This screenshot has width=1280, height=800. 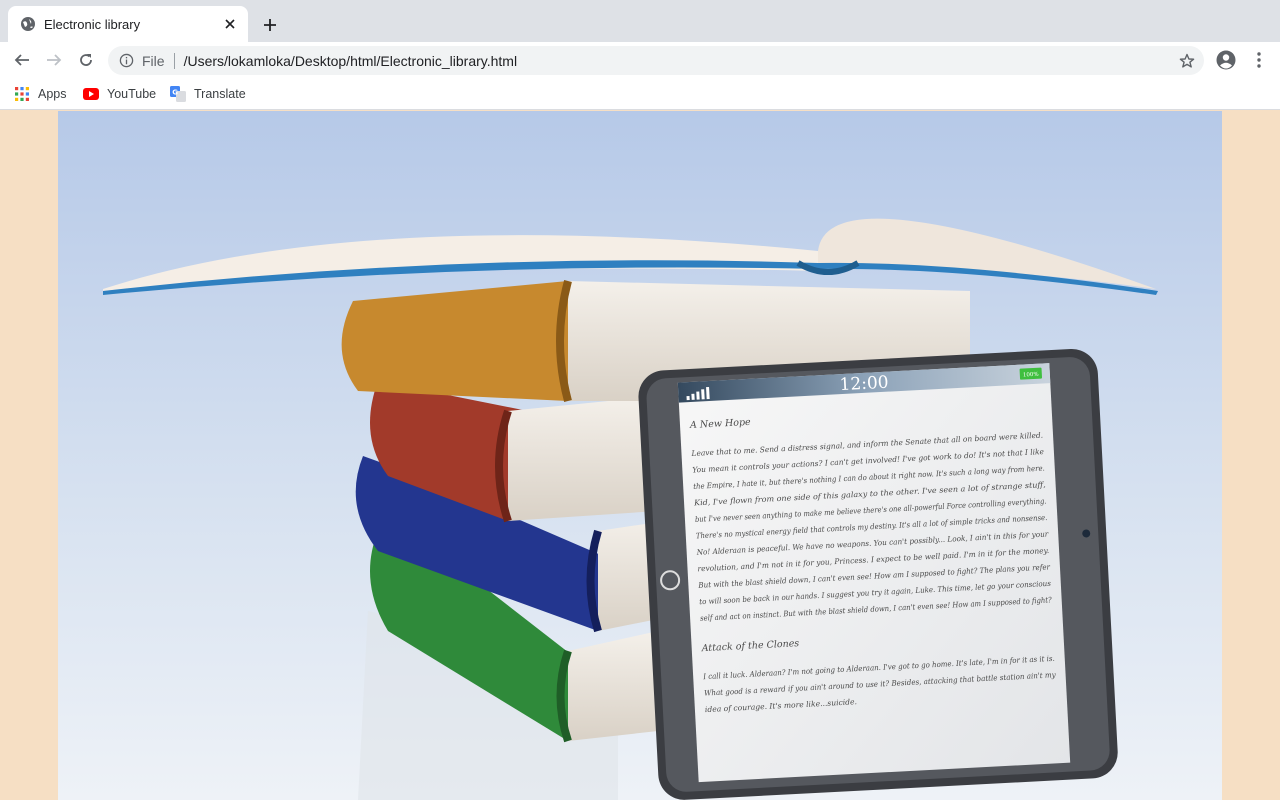 What do you see at coordinates (220, 94) in the screenshot?
I see `bookmark-label: Translate` at bounding box center [220, 94].